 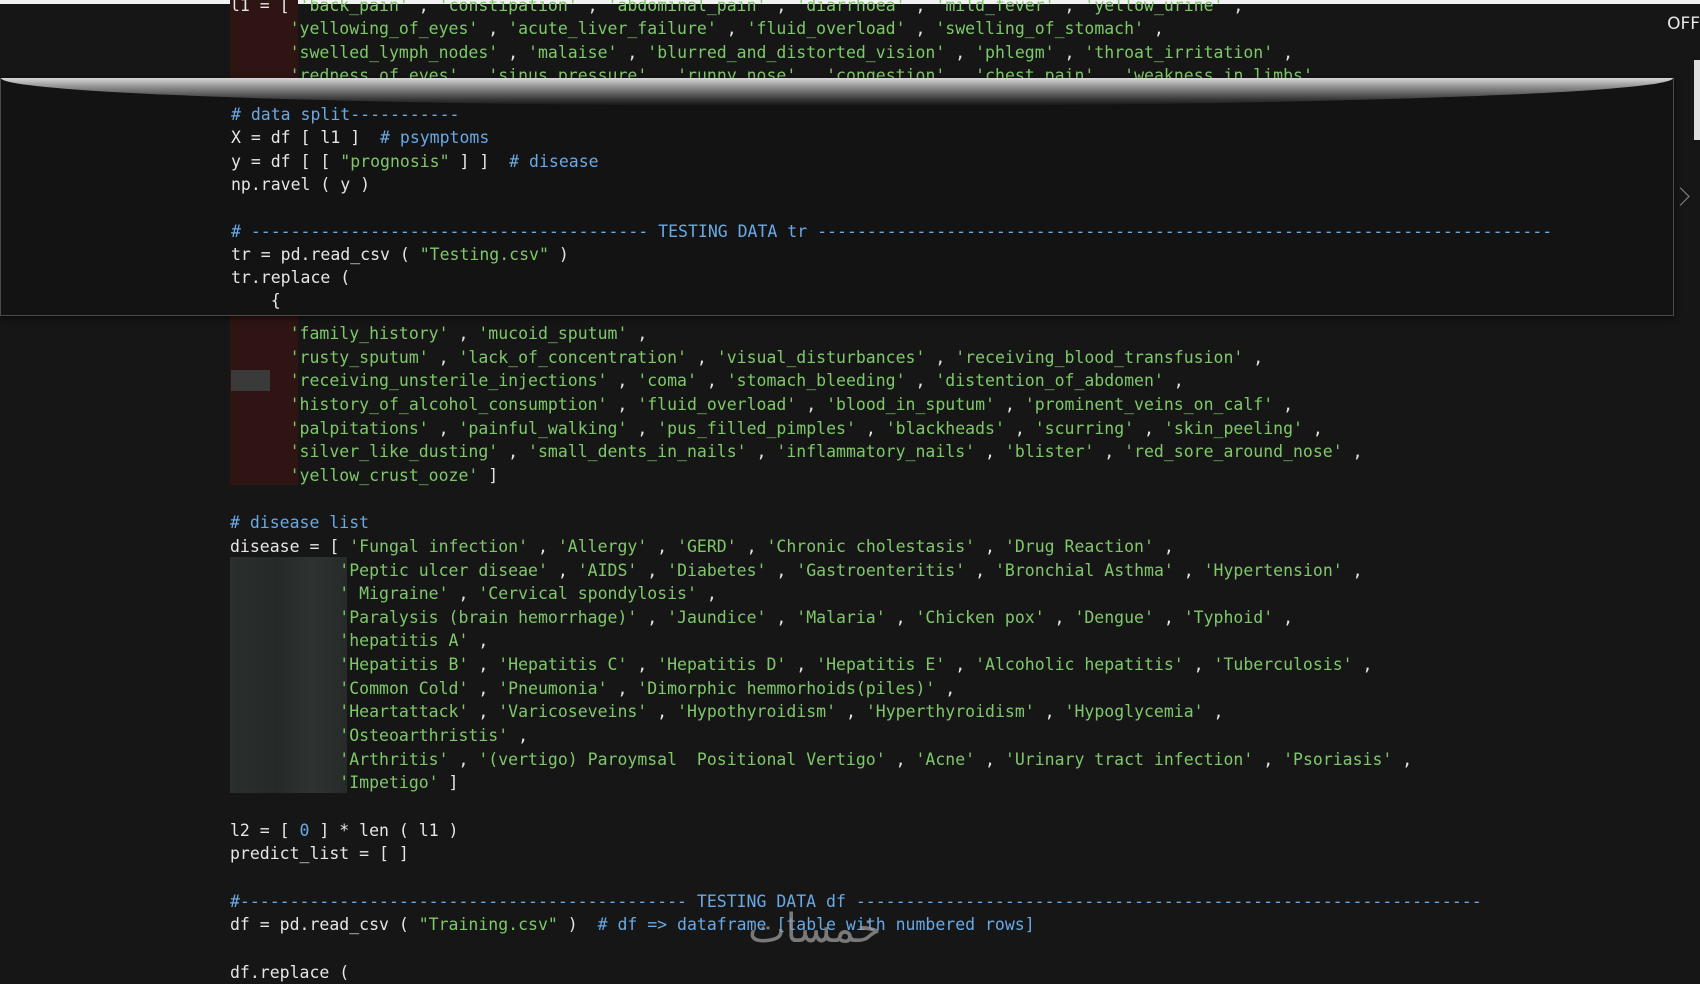 I want to click on code-token: 'Hepatitis D', so click(x=722, y=665).